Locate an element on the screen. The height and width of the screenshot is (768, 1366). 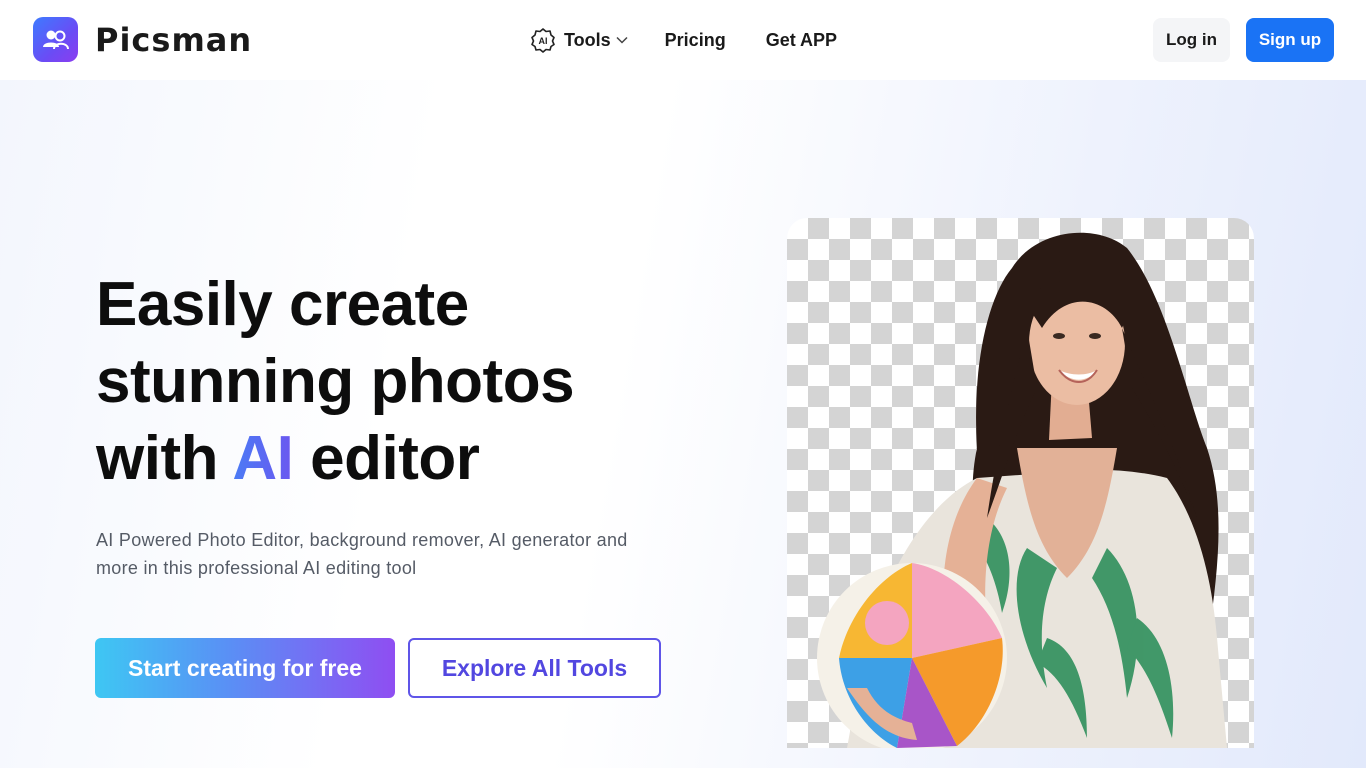
nav-tools-menu: AI Tools is located at coordinates (579, 40).